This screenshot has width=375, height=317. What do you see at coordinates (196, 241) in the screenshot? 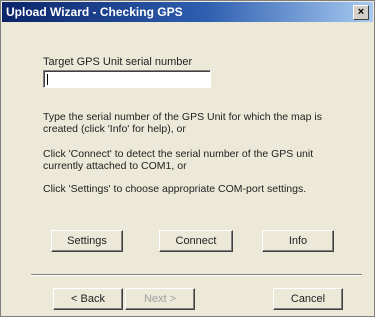
I see `connect-button: Connect` at bounding box center [196, 241].